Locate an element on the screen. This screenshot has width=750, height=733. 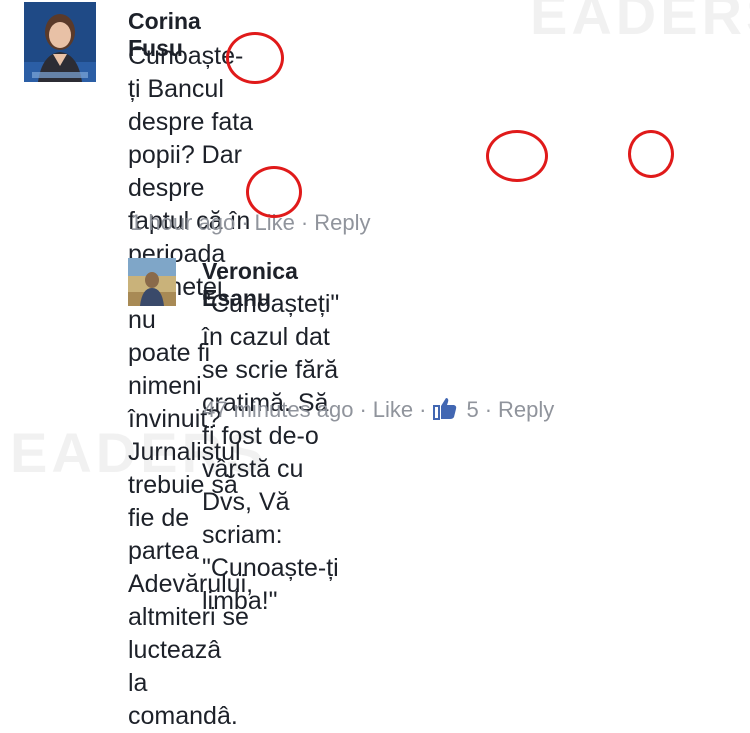
comment-text-line: "Cunoașteți" în cazul dat se scrie fără is located at coordinates (271, 337).